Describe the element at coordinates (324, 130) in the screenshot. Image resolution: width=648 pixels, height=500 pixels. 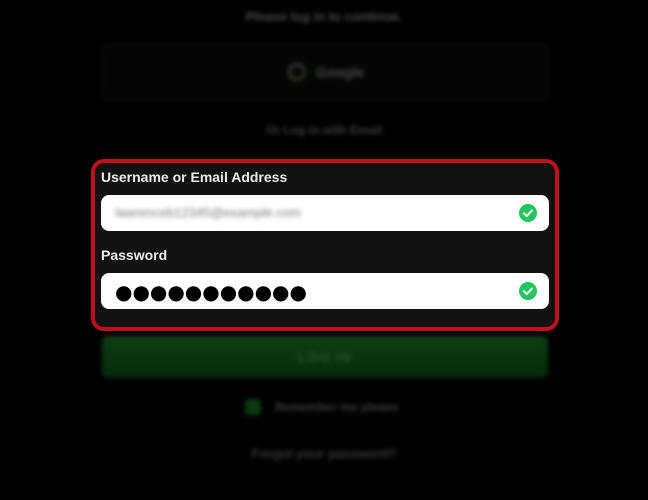
I see `email-login-link: Or Log in with Email` at that location.